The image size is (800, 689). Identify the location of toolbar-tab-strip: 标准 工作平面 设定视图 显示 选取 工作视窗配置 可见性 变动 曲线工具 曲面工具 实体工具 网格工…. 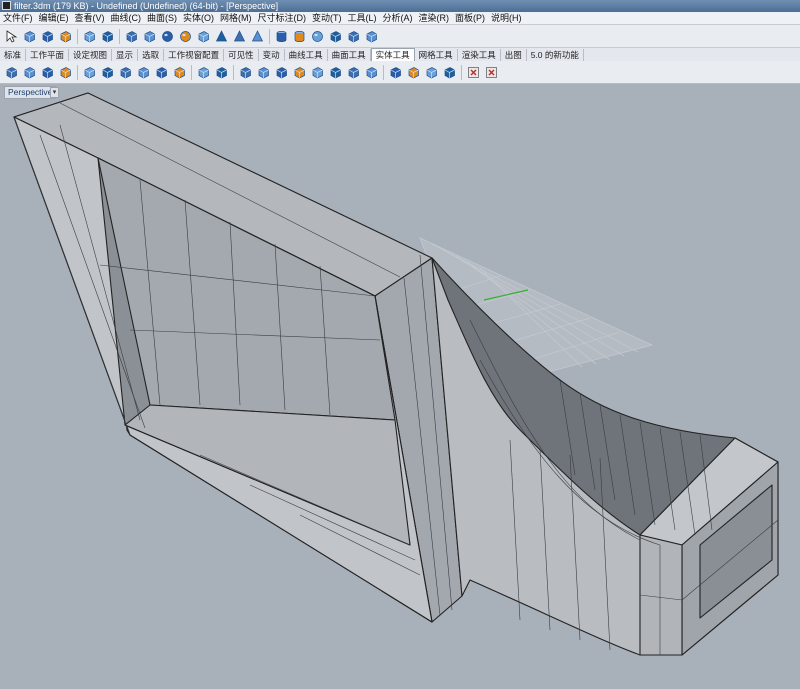
(400, 55).